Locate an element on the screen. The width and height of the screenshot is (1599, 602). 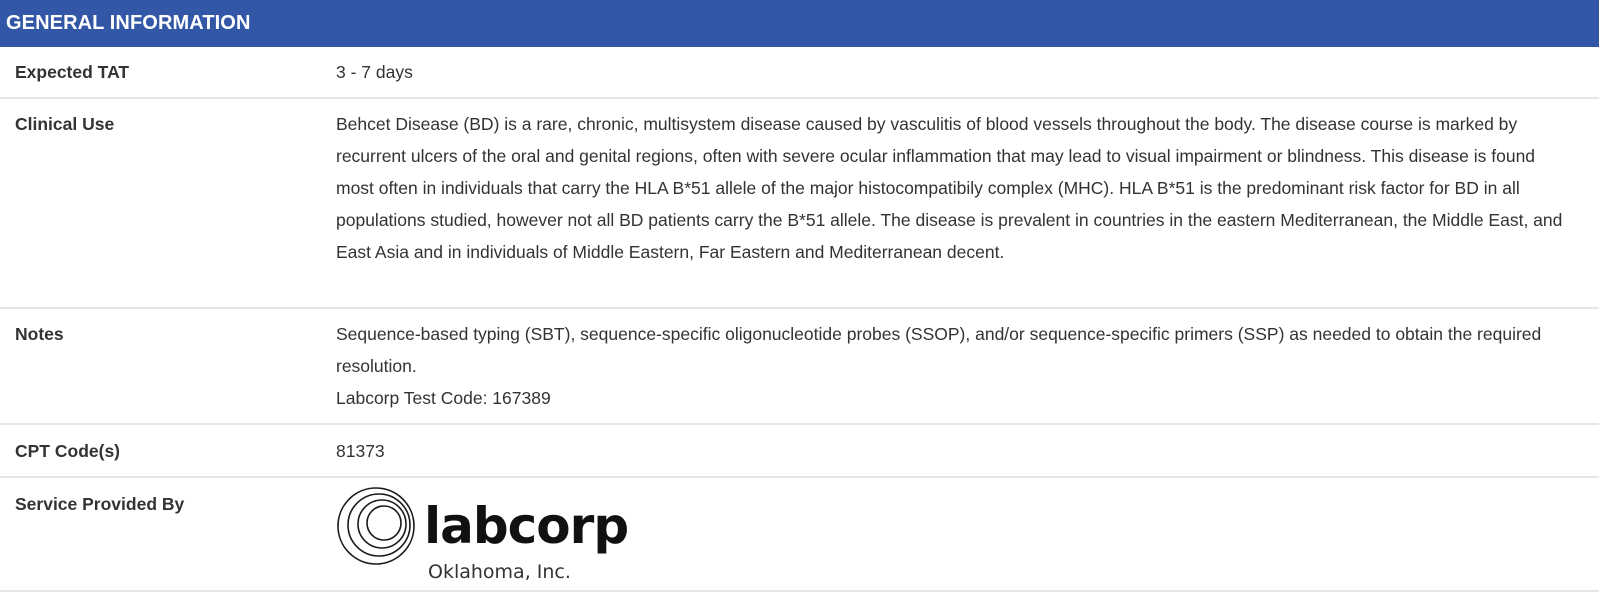
panel-header: GENERAL INFORMATION is located at coordinates (799, 23).